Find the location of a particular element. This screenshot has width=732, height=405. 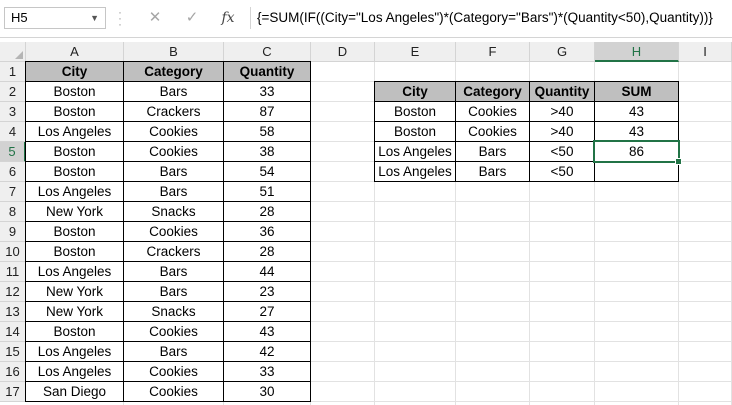

table-header-cell: Quantity is located at coordinates (267, 71).